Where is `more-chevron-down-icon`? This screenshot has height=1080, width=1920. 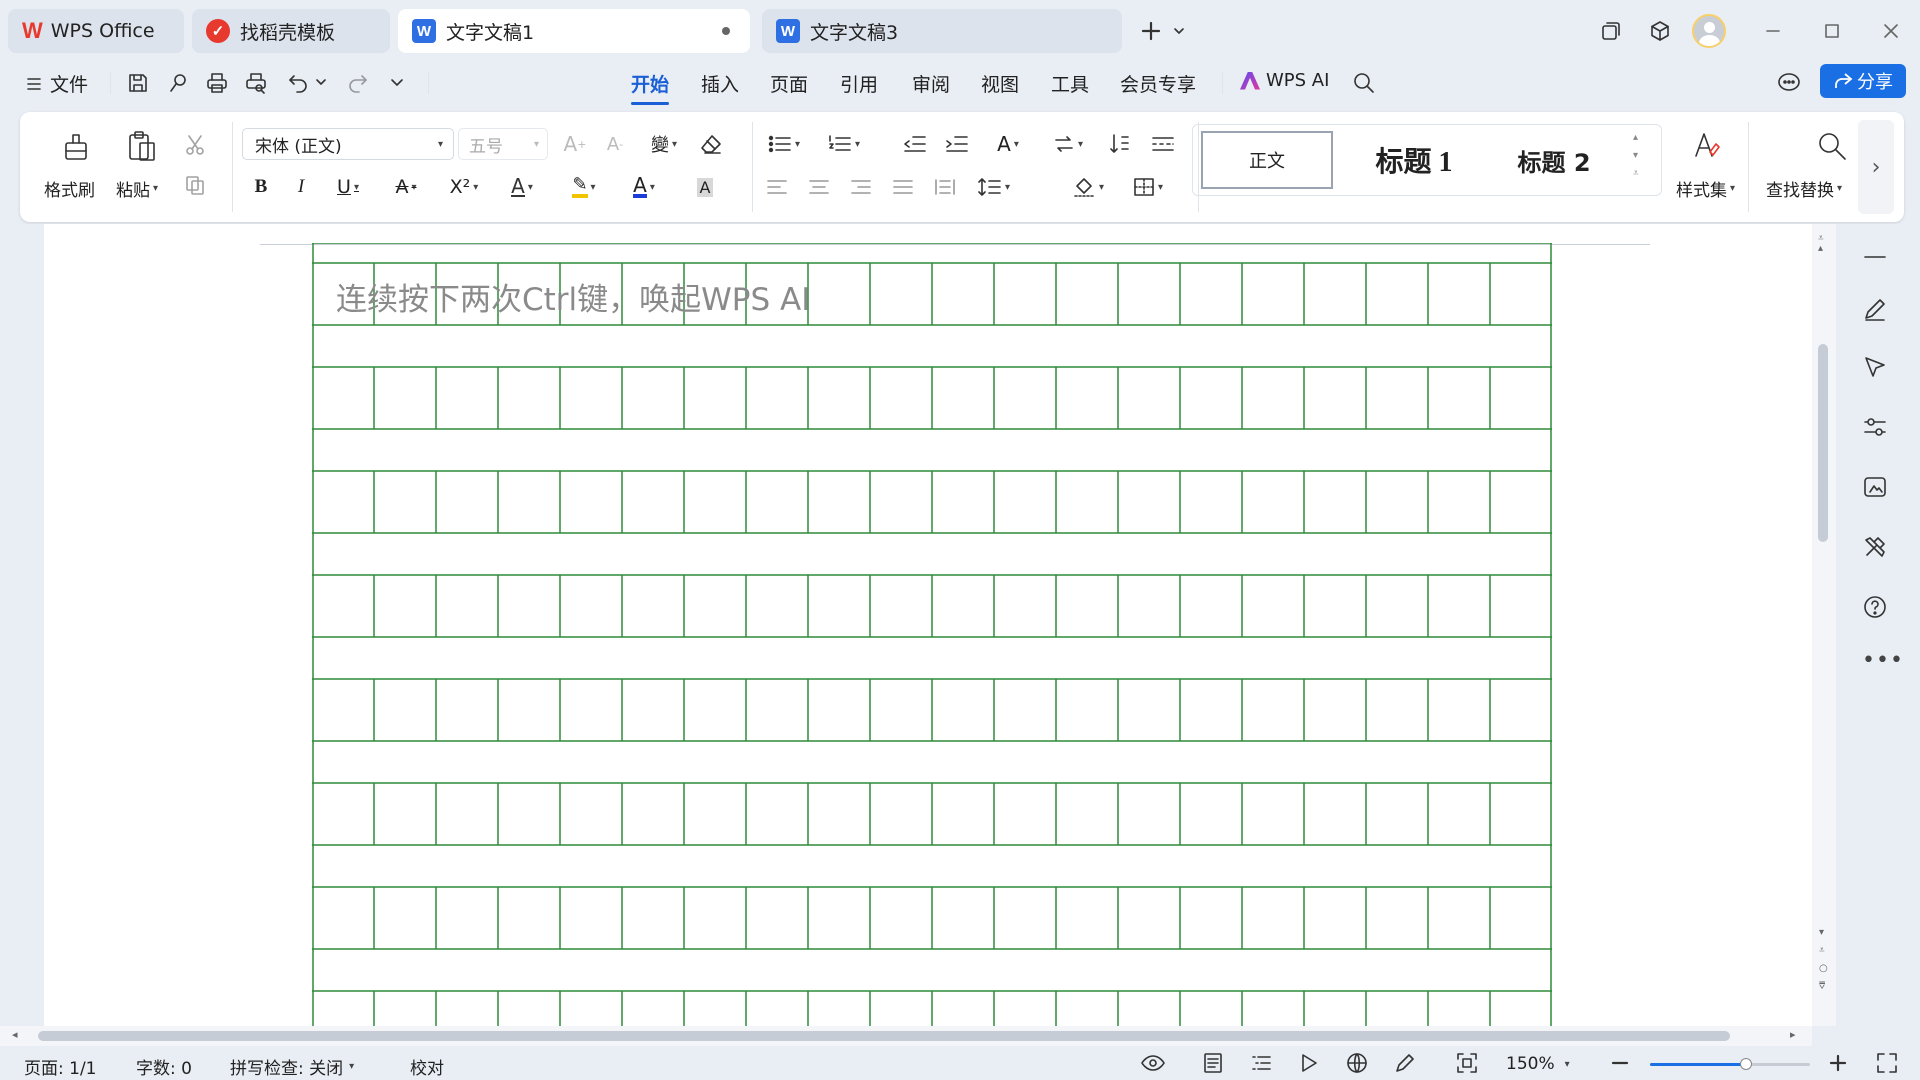 more-chevron-down-icon is located at coordinates (397, 82).